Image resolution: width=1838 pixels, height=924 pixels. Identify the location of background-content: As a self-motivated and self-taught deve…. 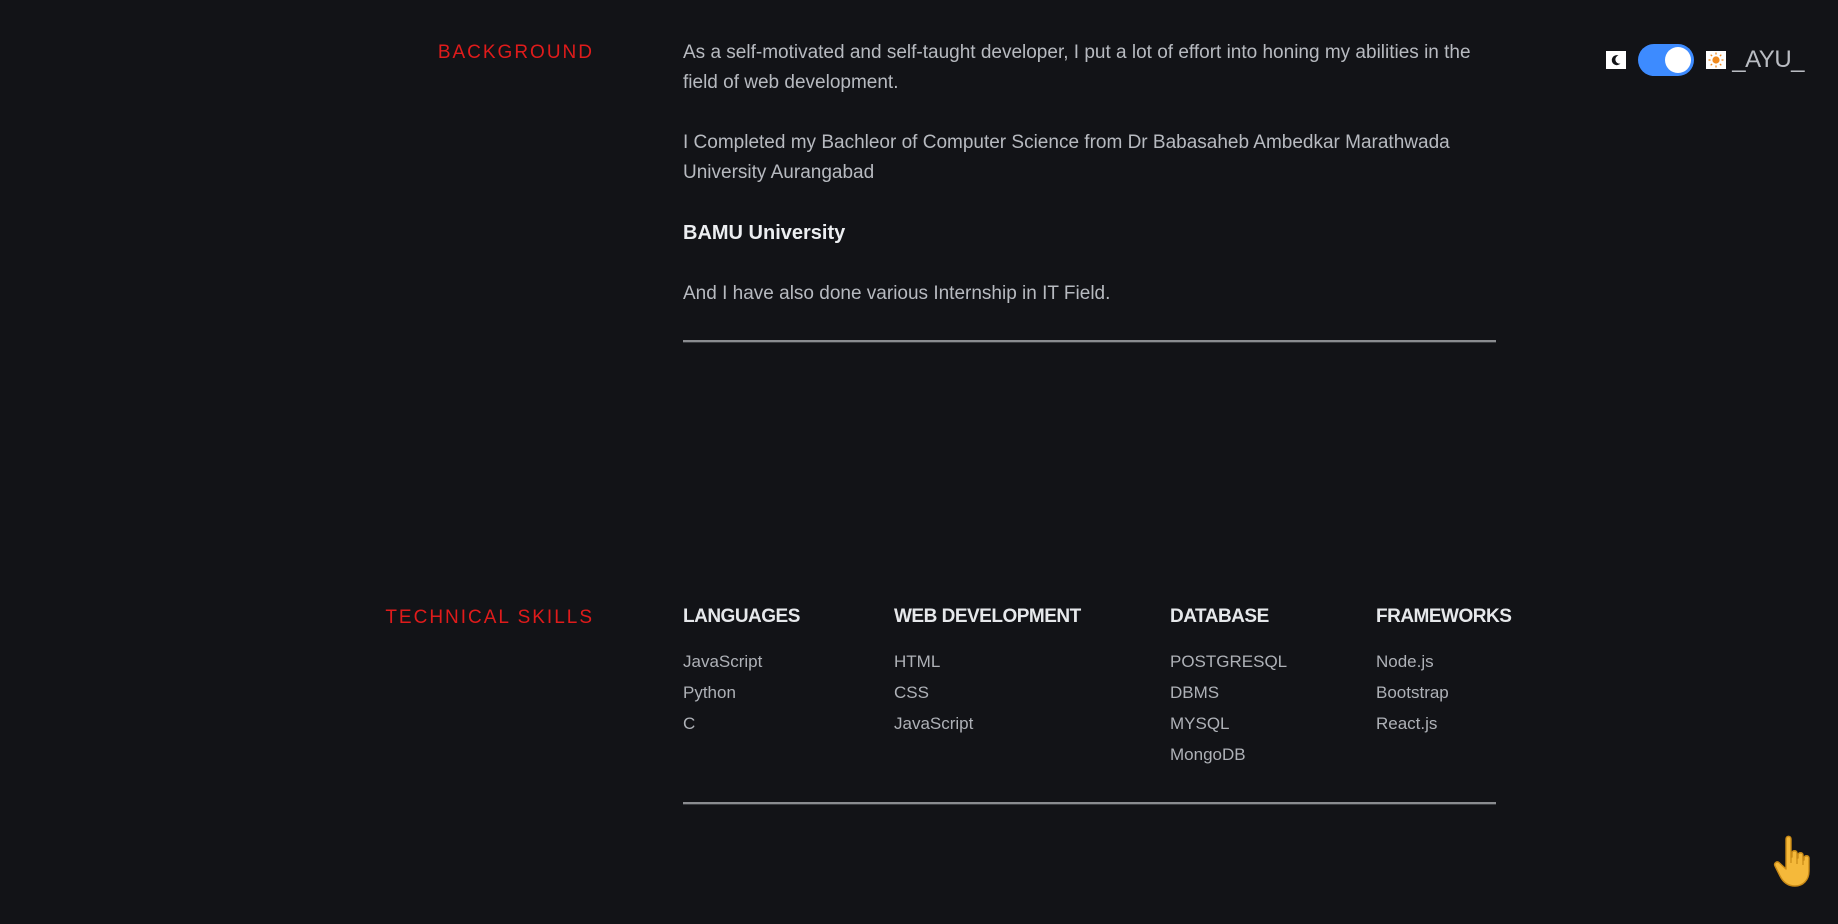
(1089, 68).